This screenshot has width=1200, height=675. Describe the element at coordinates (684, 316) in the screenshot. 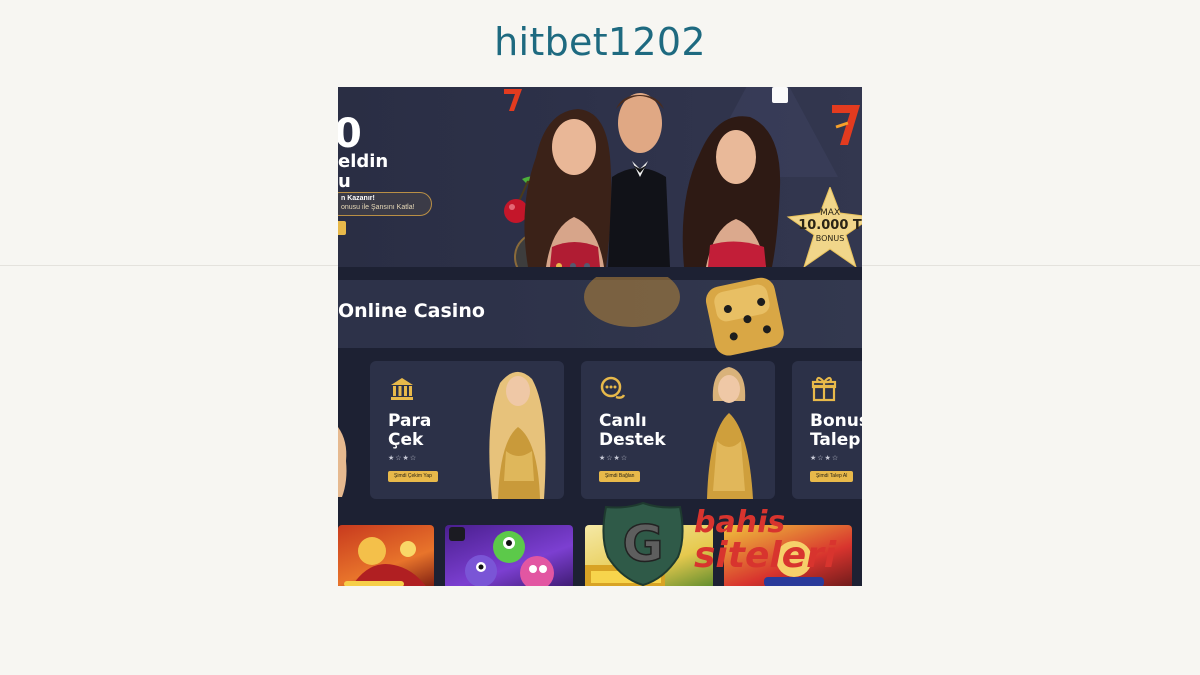

I see `gold-dice-image` at that location.